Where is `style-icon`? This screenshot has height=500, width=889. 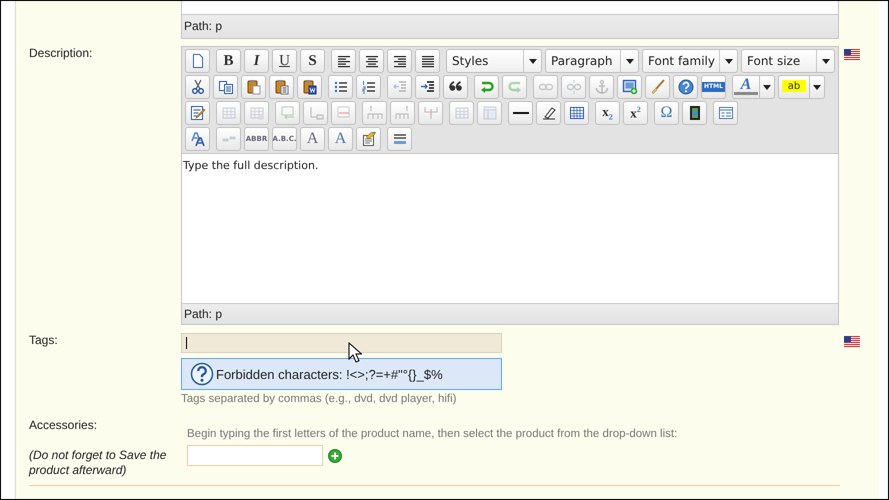 style-icon is located at coordinates (198, 139).